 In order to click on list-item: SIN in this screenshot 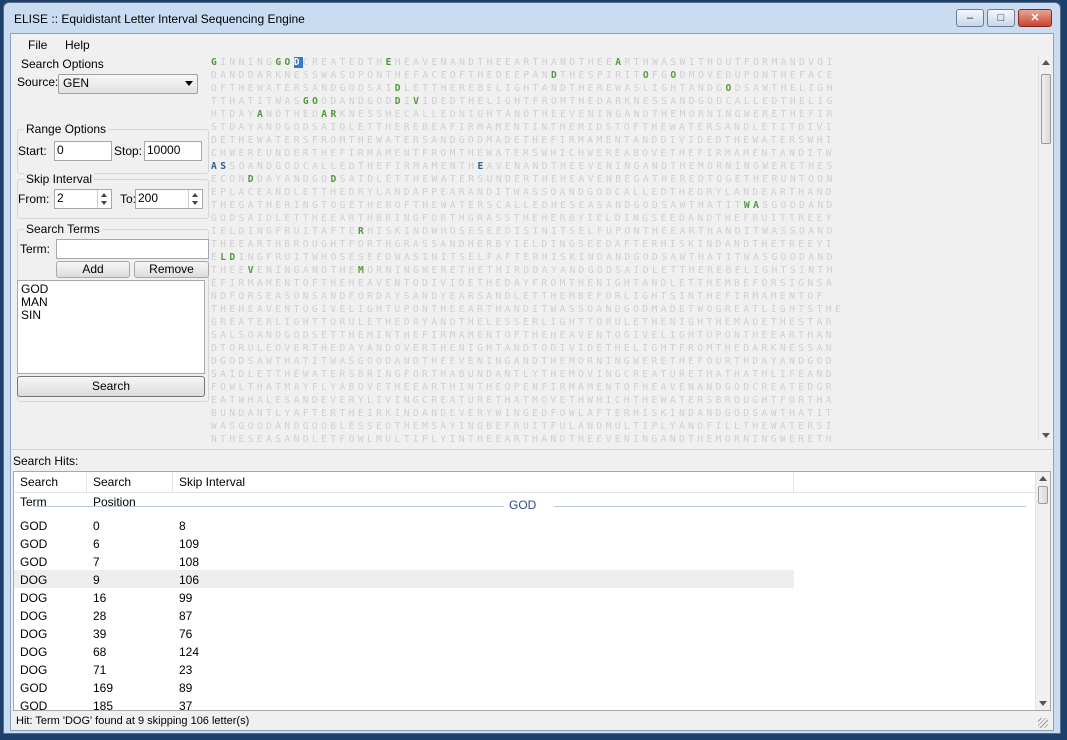, I will do `click(111, 315)`.